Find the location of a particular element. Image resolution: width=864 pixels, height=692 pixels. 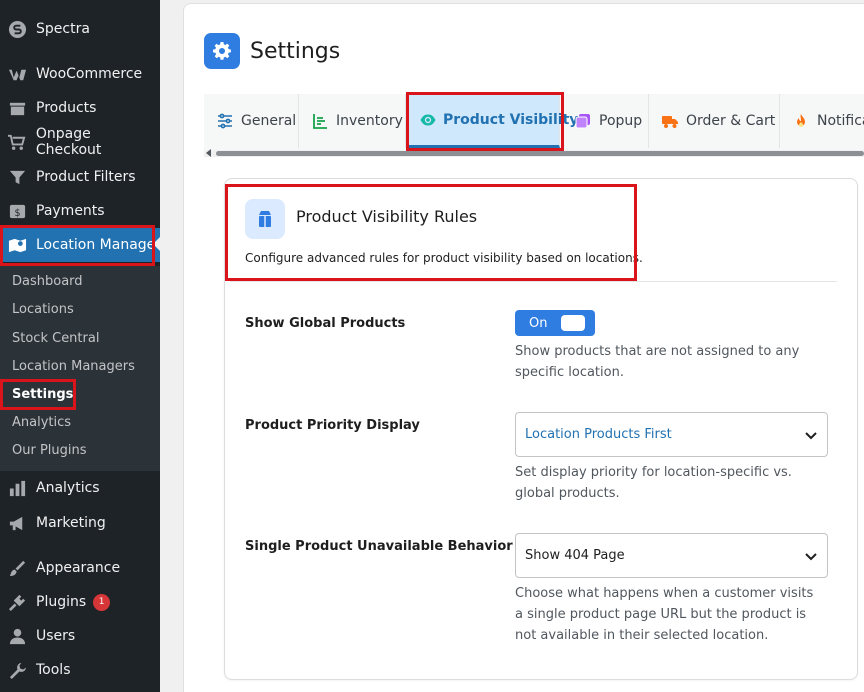

sidebar-item-spectra: Spectra is located at coordinates (80, 29).